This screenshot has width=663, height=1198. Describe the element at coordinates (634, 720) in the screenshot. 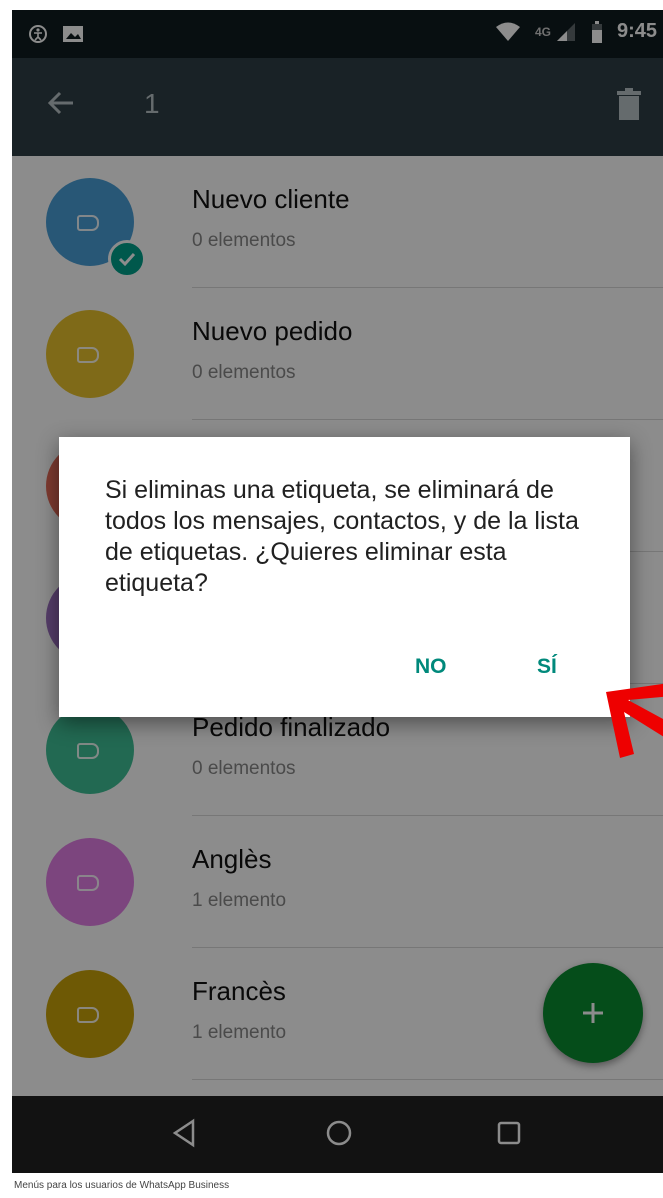

I see `red-arrow-annotation` at that location.